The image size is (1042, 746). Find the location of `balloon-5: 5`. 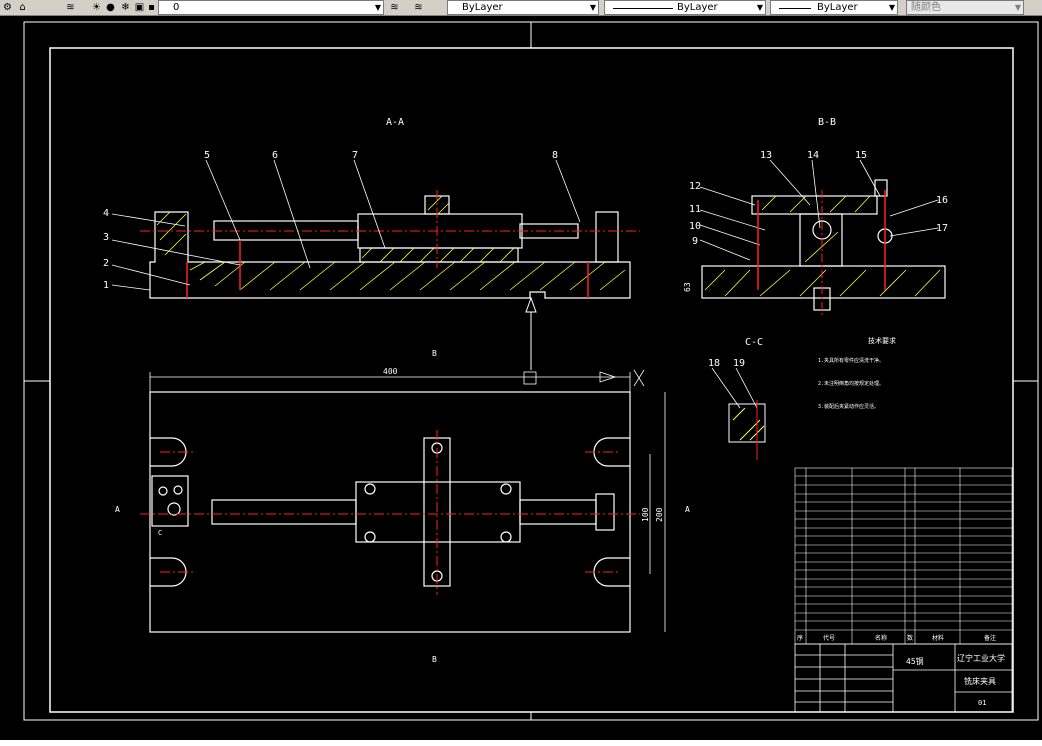

balloon-5: 5 is located at coordinates (207, 155).